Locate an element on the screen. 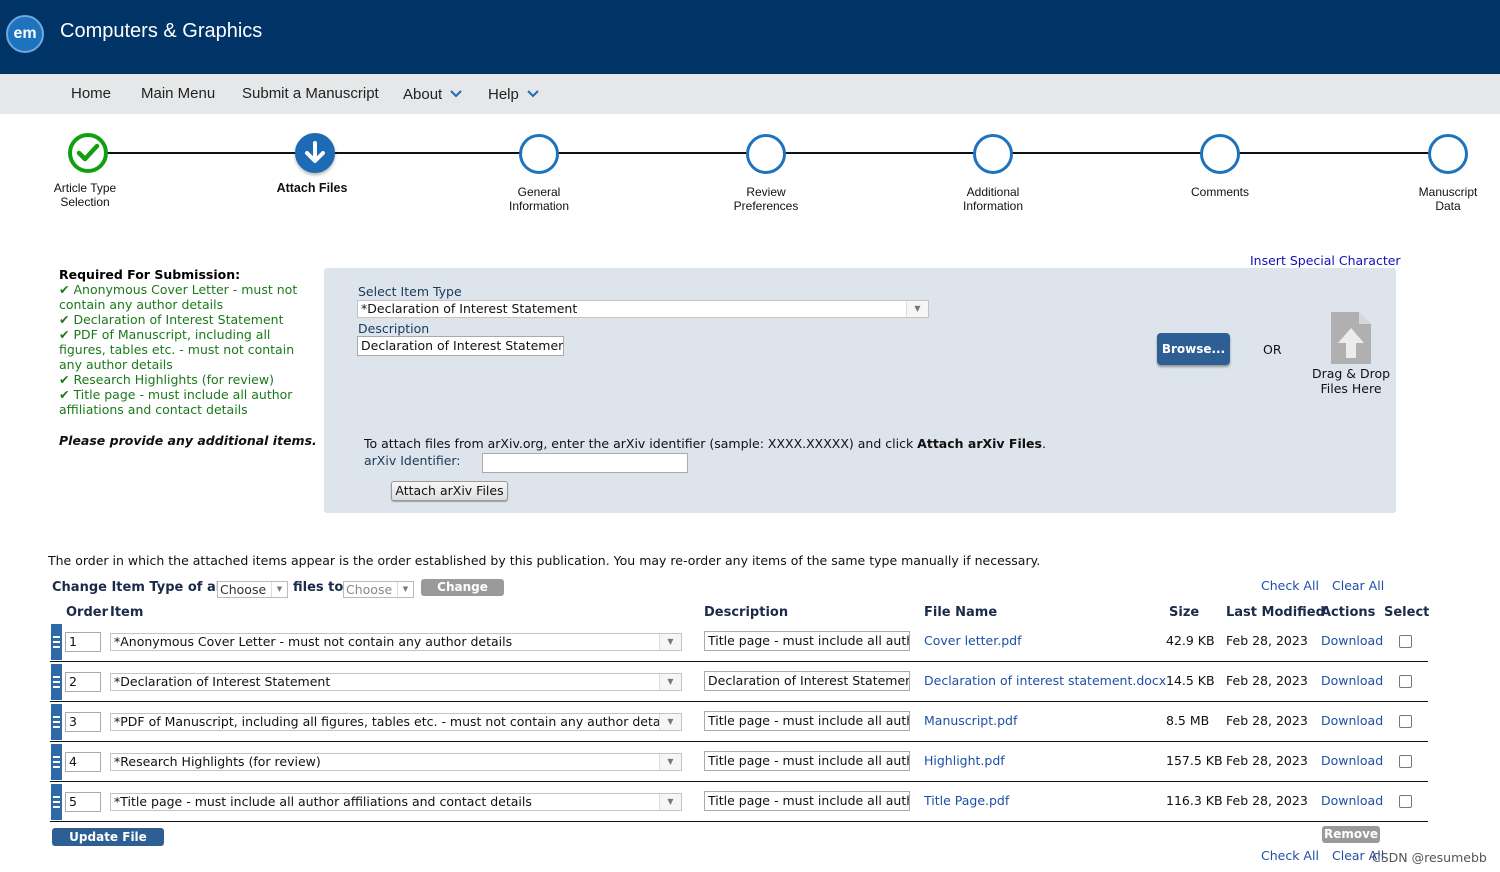 The height and width of the screenshot is (872, 1500). nav-main-menu: Main Menu is located at coordinates (178, 93).